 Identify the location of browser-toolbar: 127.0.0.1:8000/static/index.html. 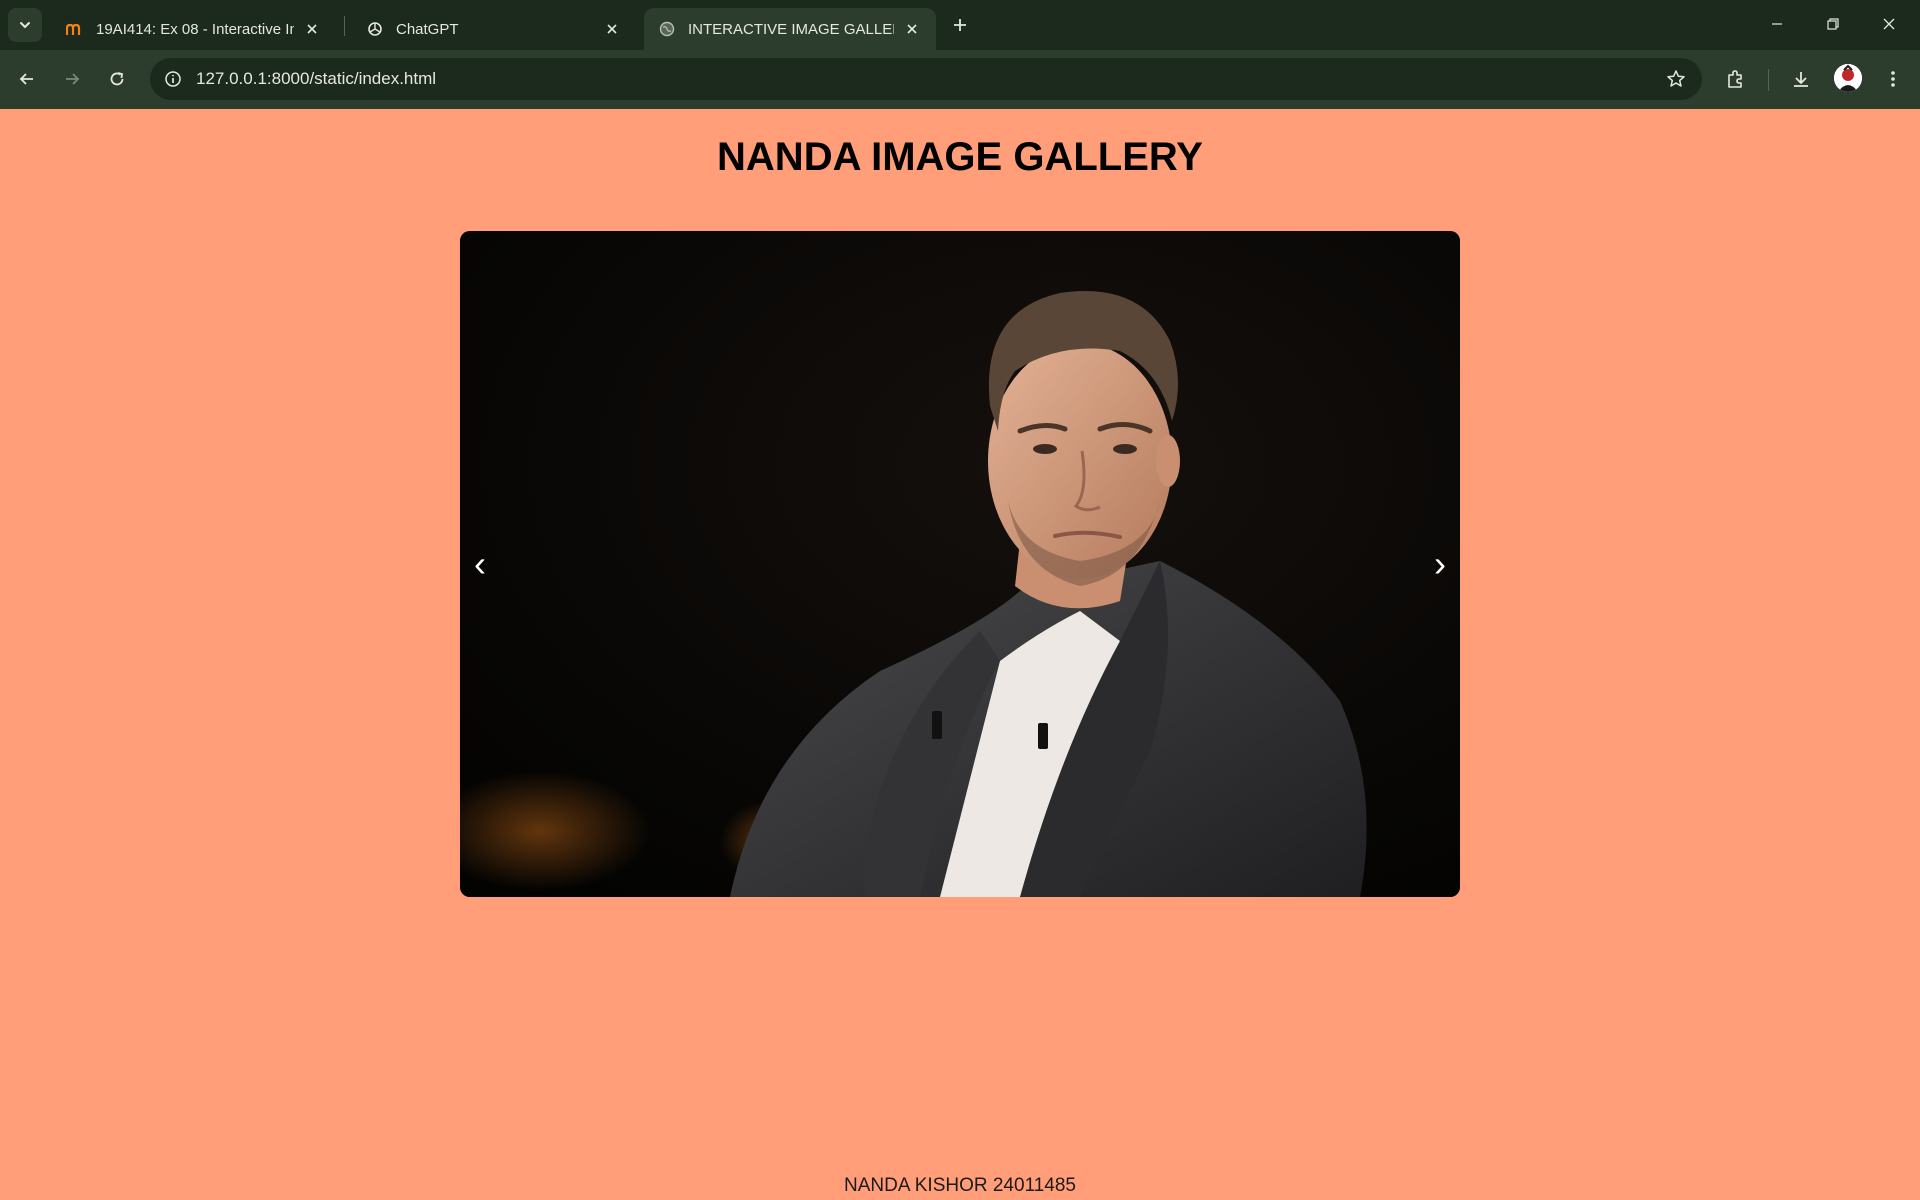
(960, 79).